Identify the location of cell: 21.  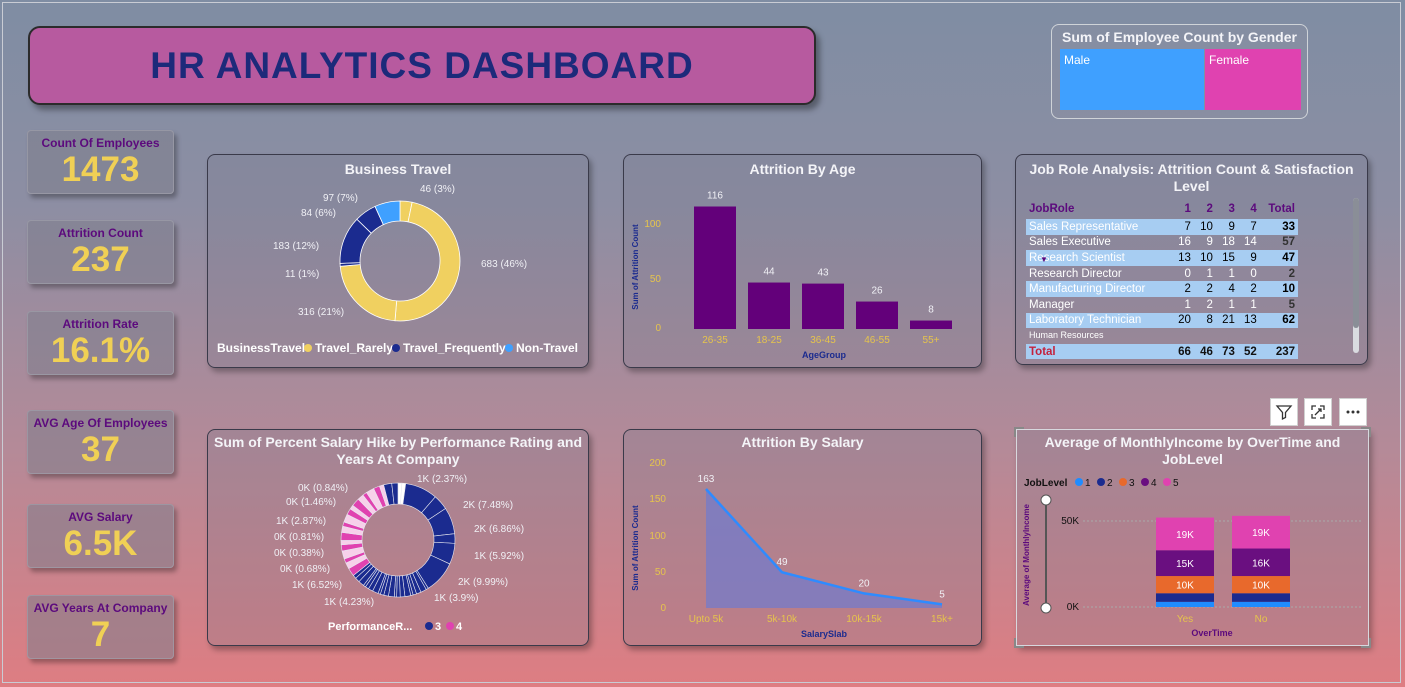
(1226, 320).